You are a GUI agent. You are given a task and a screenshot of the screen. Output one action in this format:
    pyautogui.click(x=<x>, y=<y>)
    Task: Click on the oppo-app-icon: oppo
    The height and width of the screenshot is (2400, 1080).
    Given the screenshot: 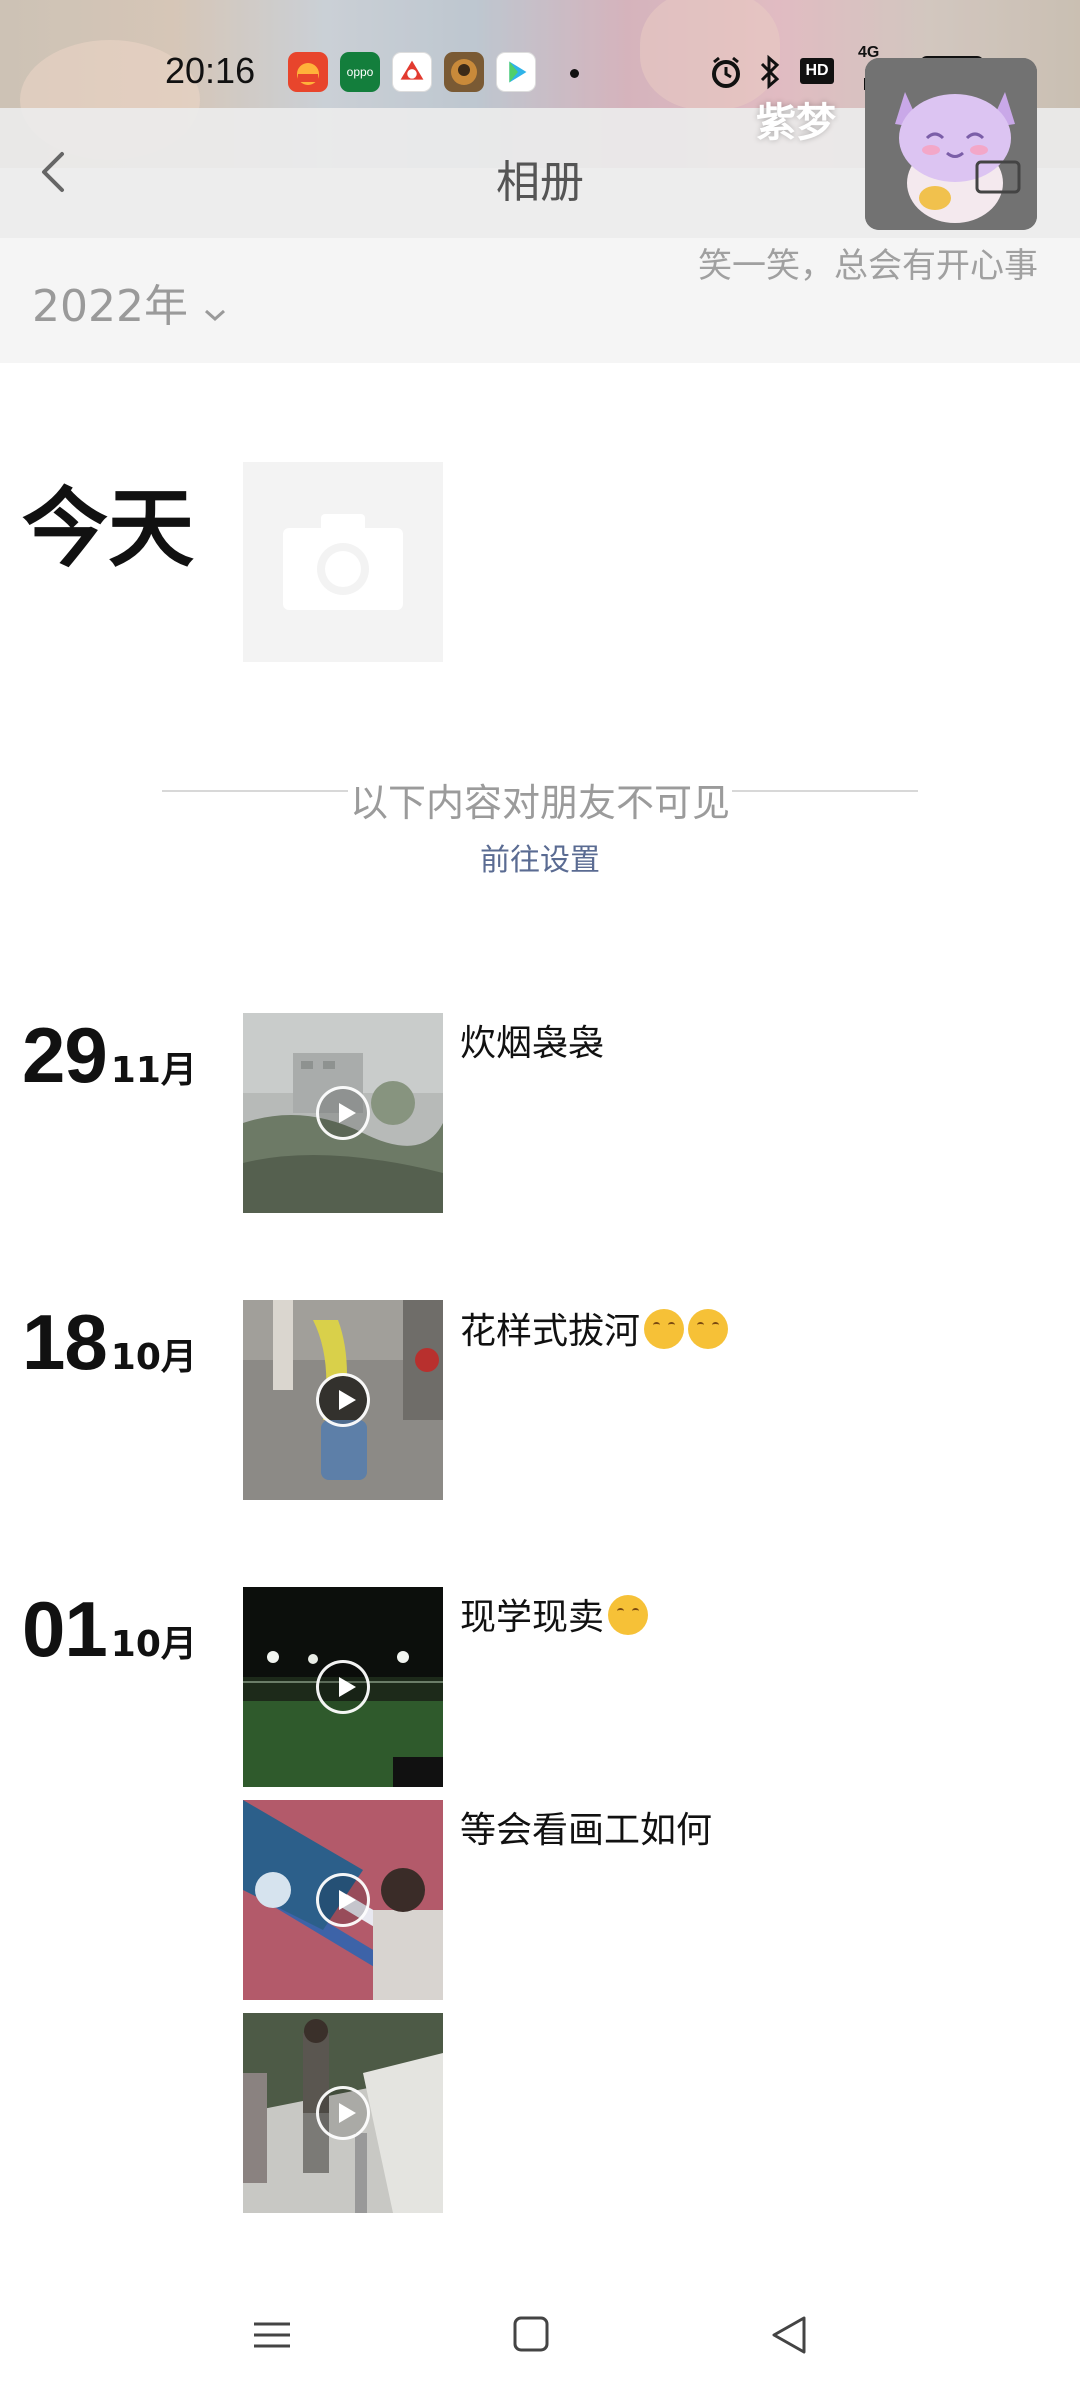 What is the action you would take?
    pyautogui.click(x=360, y=72)
    